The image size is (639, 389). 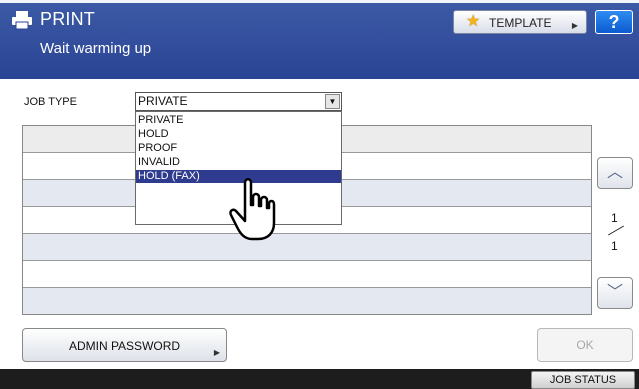 I want to click on job-status-button: JOB STATUS, so click(x=583, y=380).